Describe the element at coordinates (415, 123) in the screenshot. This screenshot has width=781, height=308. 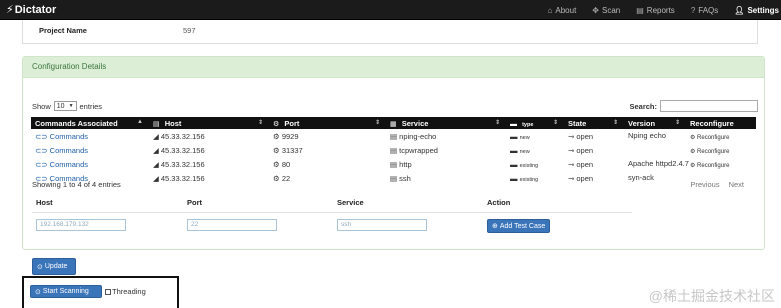
I see `col-service-label: Service` at that location.